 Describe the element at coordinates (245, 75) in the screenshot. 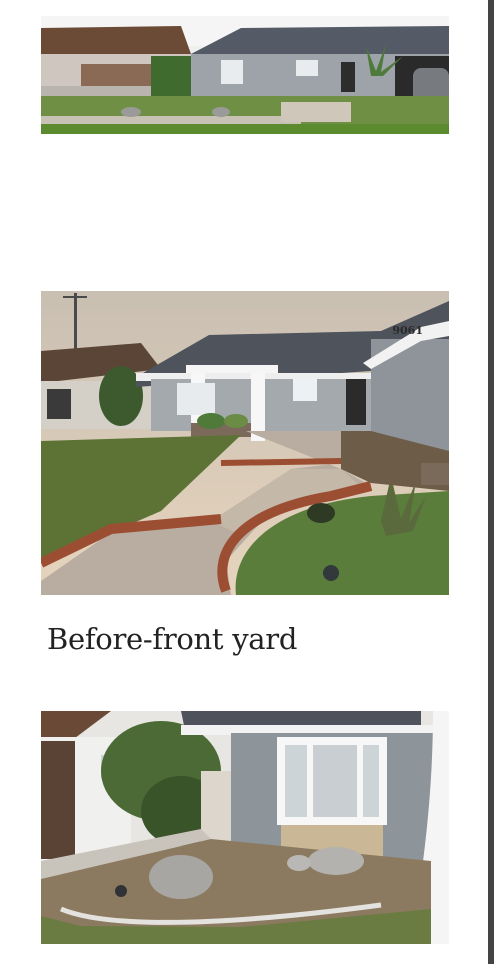

I see `photo-house-street-view` at that location.